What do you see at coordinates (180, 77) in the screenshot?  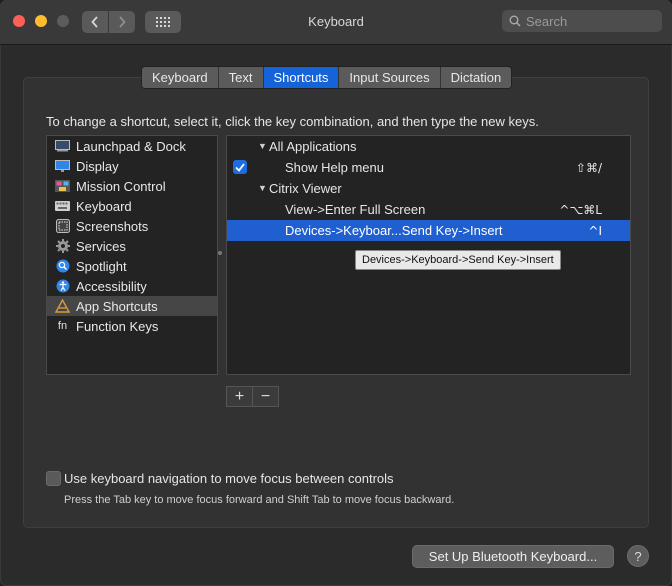 I see `tab-keyboard: Keyboard` at bounding box center [180, 77].